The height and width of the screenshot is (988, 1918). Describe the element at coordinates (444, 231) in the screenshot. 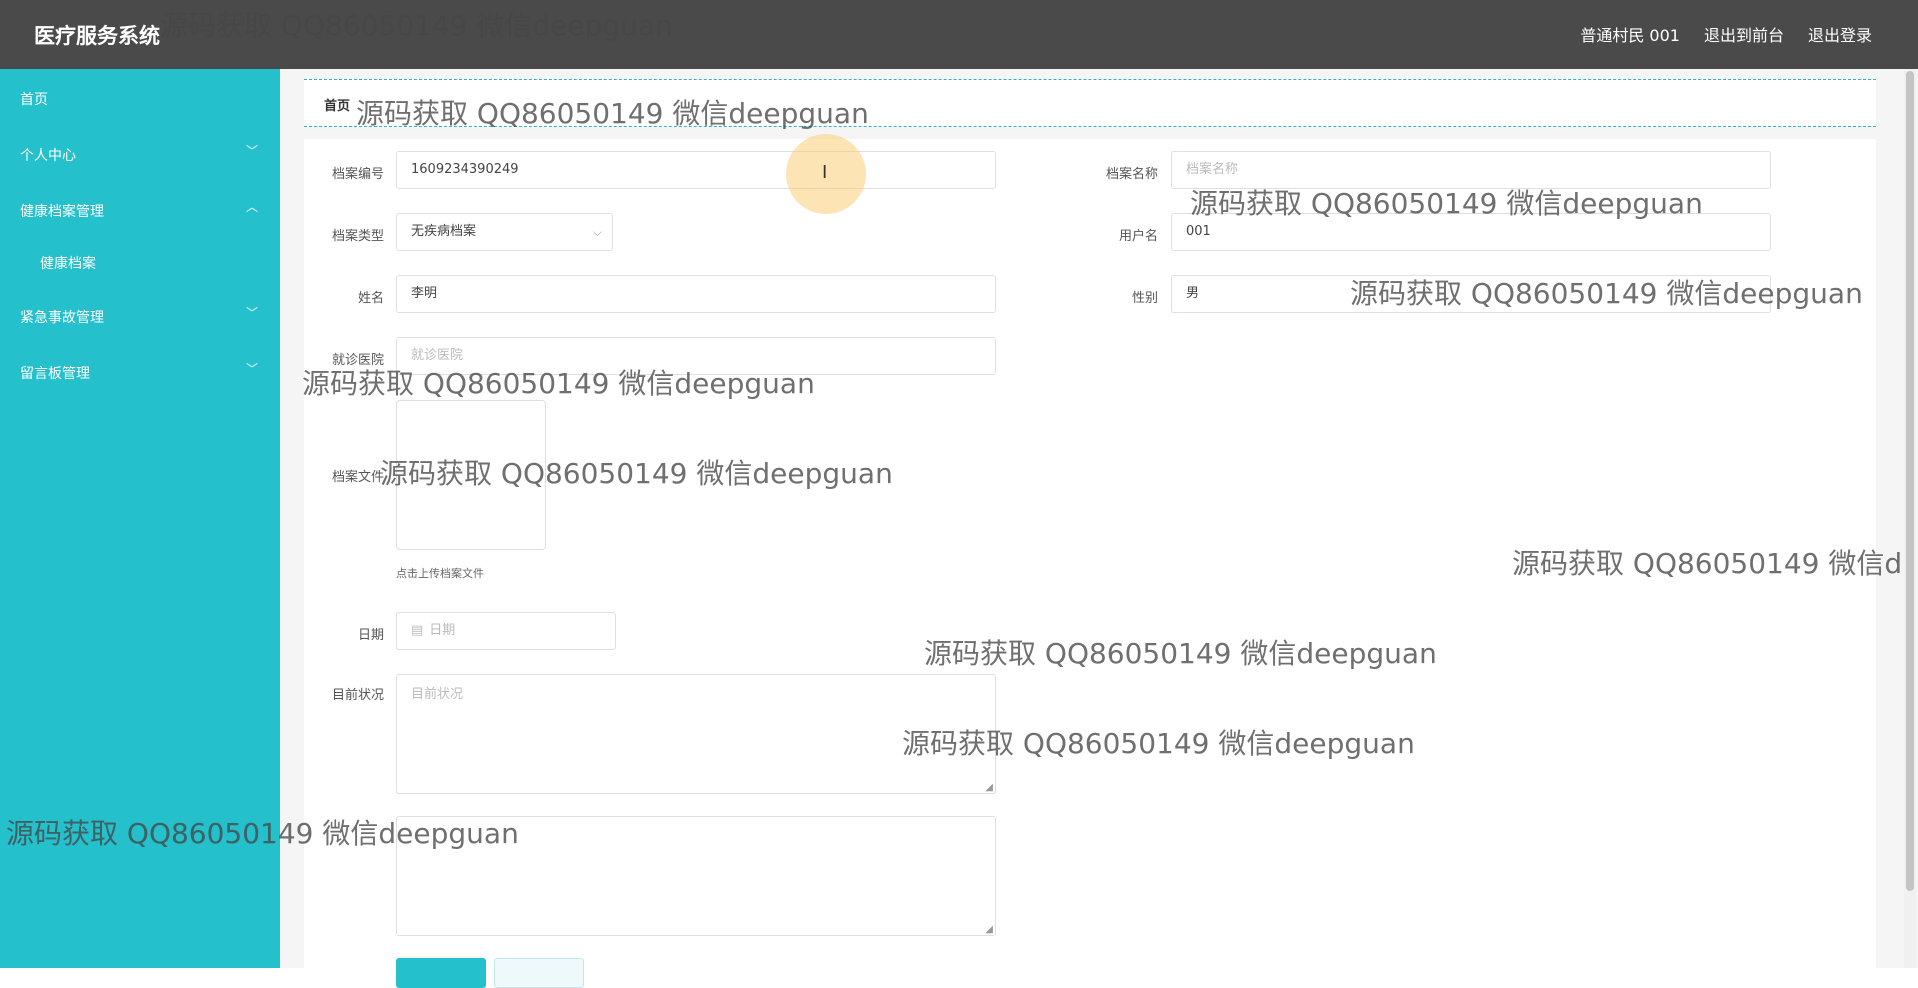

I see `archive-type-value: 无疾病档案` at that location.